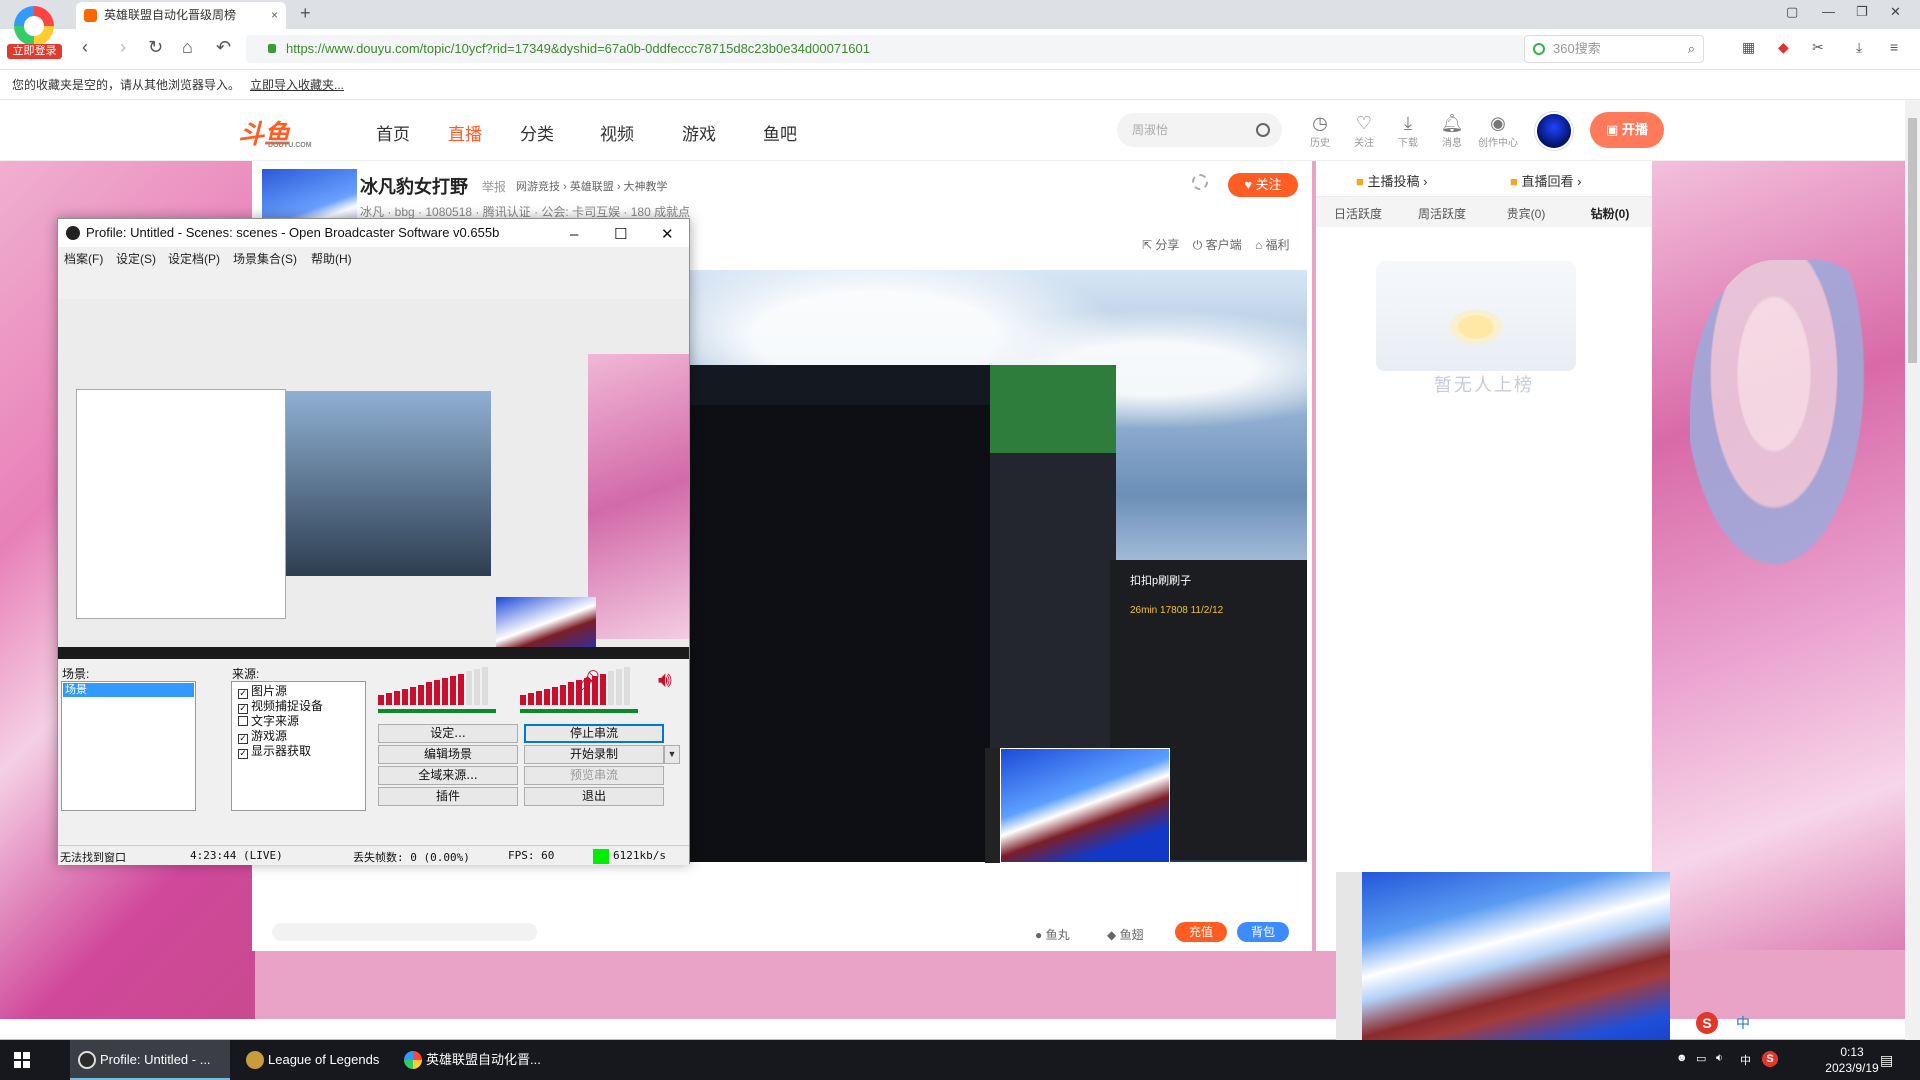 This screenshot has width=1920, height=1080. Describe the element at coordinates (331, 258) in the screenshot. I see `obs-menu-help: 帮助(H)` at that location.